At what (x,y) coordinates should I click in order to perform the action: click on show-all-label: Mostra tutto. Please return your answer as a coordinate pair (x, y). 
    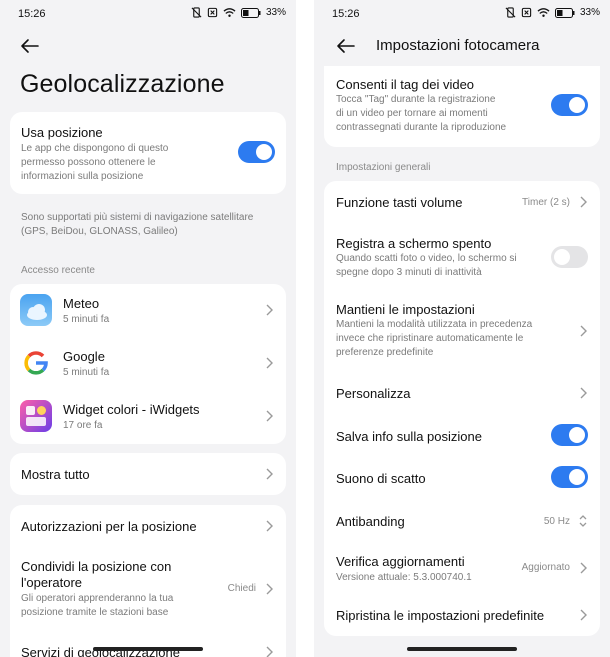
    Looking at the image, I should click on (55, 474).